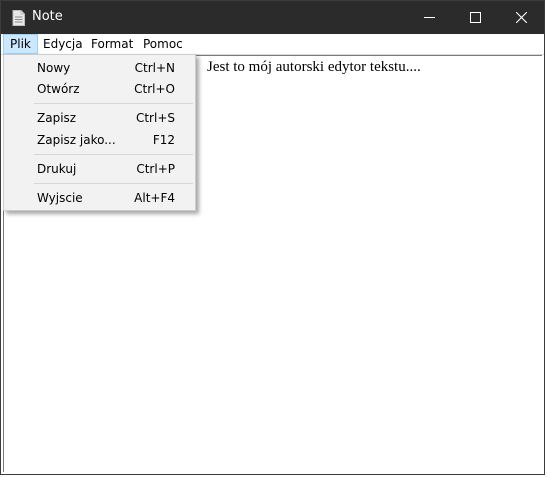 The width and height of the screenshot is (547, 477). I want to click on menu-edycja: Edycja, so click(63, 44).